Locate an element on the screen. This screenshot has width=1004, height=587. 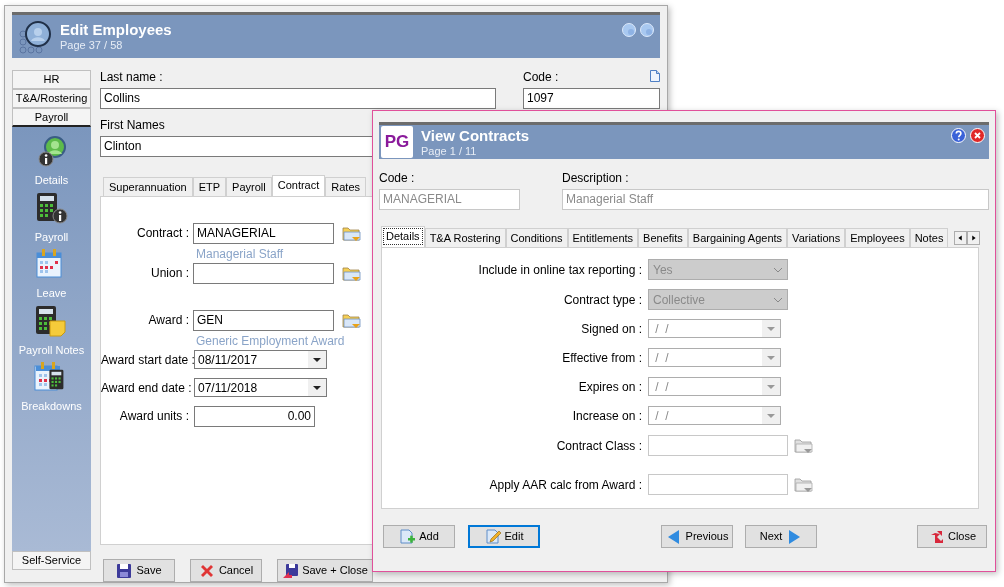
field-label: Contract type : is located at coordinates (602, 299).